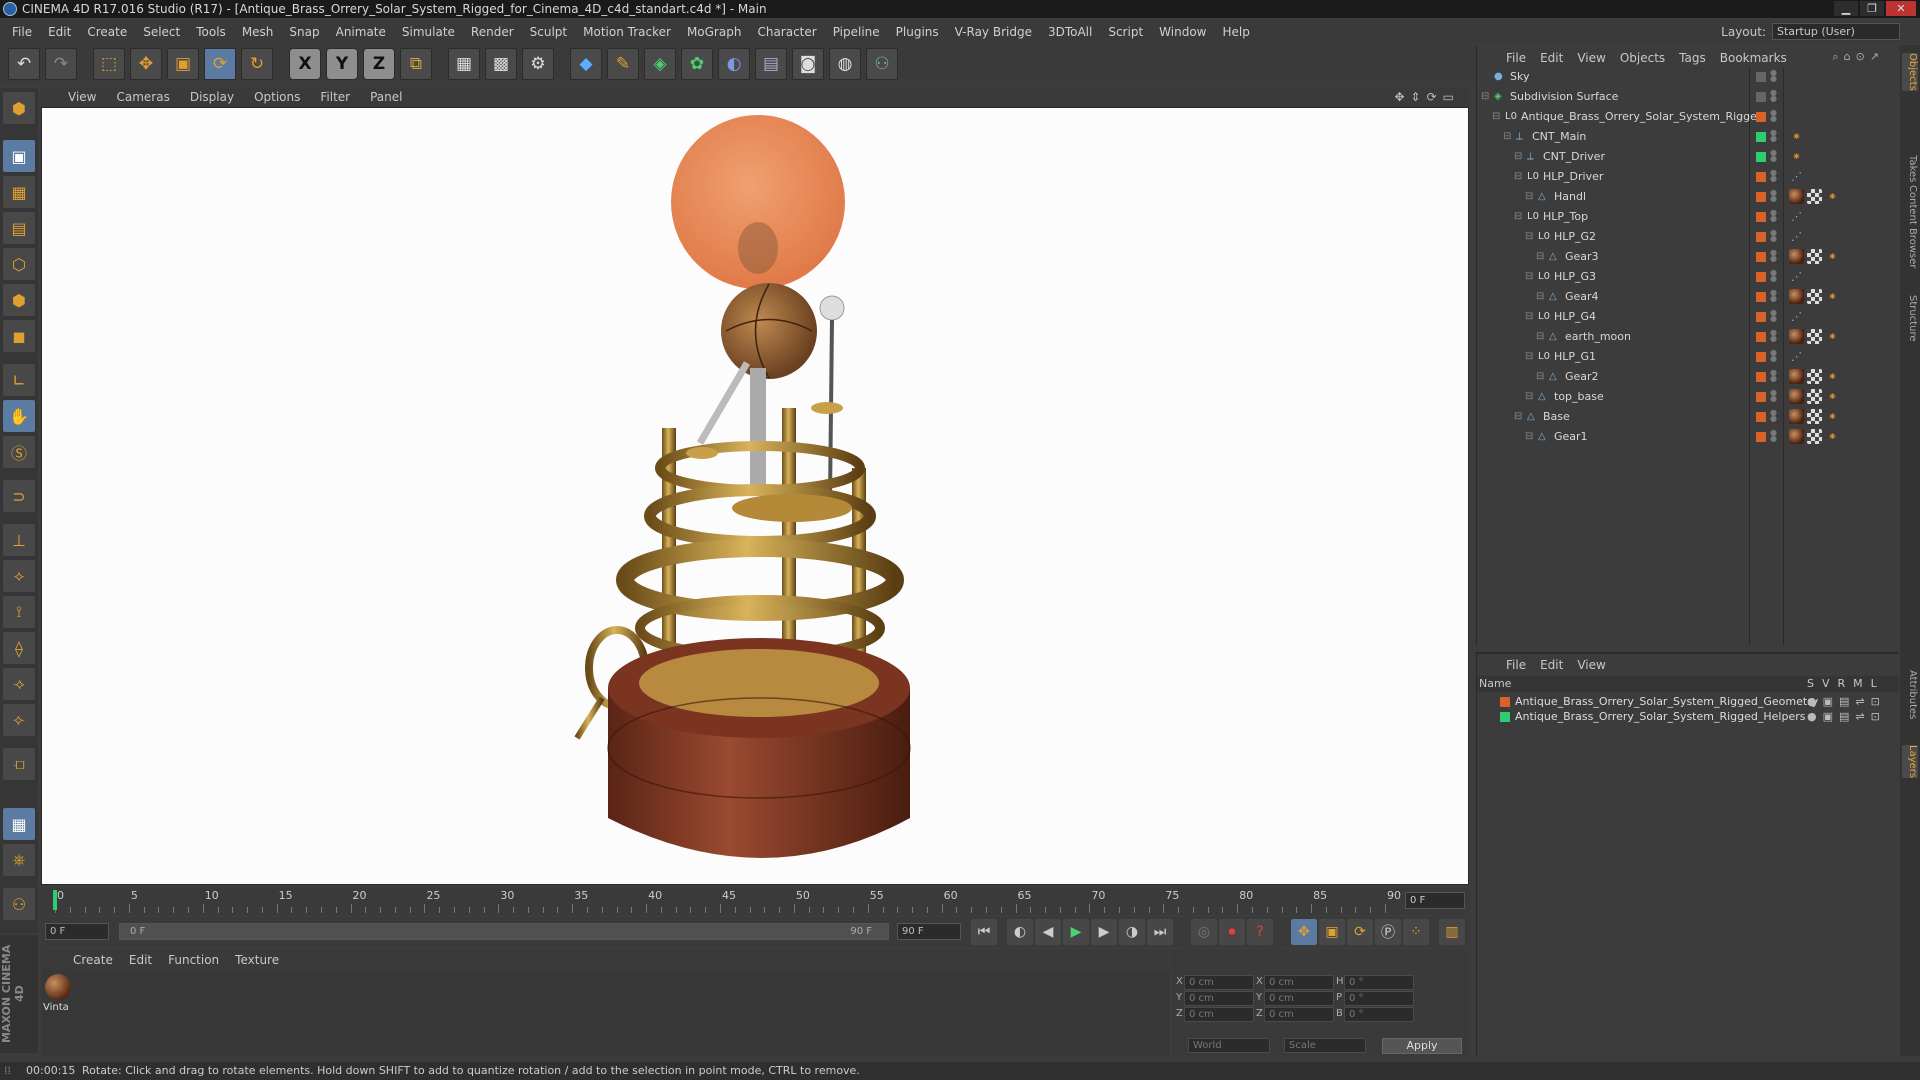 Image resolution: width=1920 pixels, height=1080 pixels. Describe the element at coordinates (335, 97) in the screenshot. I see `viewport-menu-filter: Filter` at that location.